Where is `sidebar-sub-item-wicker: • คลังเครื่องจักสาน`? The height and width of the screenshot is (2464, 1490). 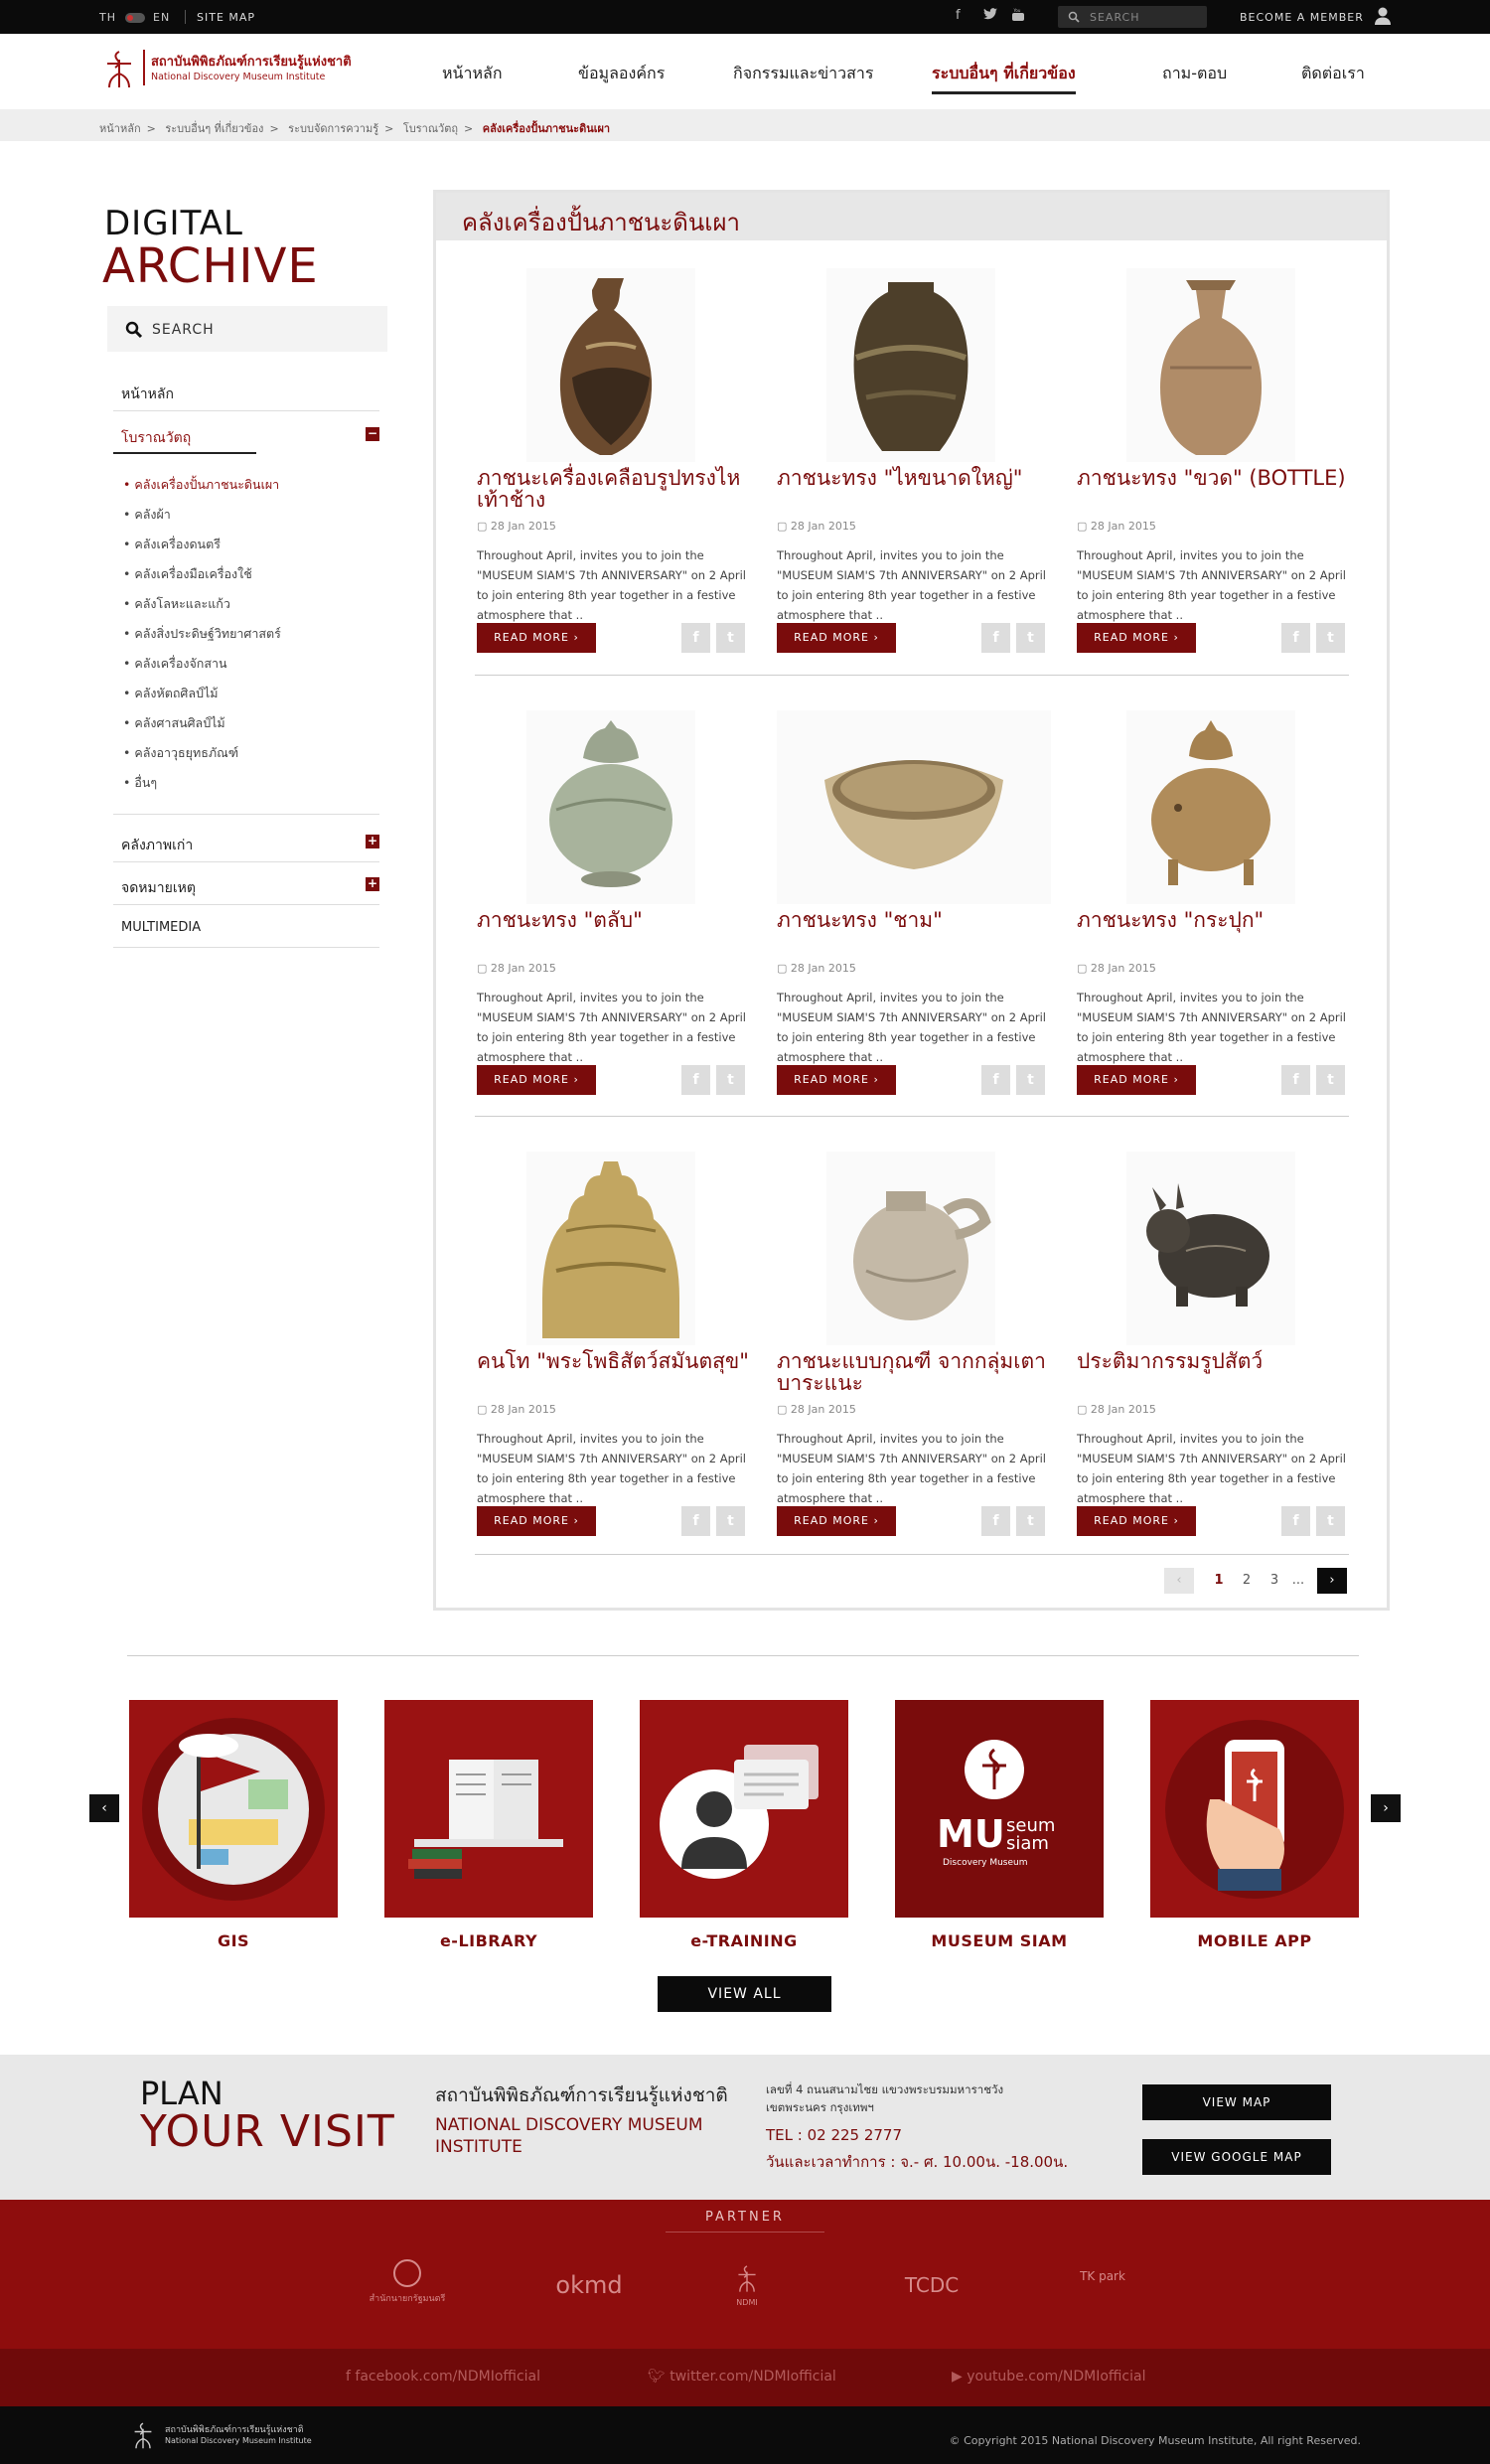
sidebar-sub-item-wicker: • คลังเครื่องจักสาน is located at coordinates (175, 664).